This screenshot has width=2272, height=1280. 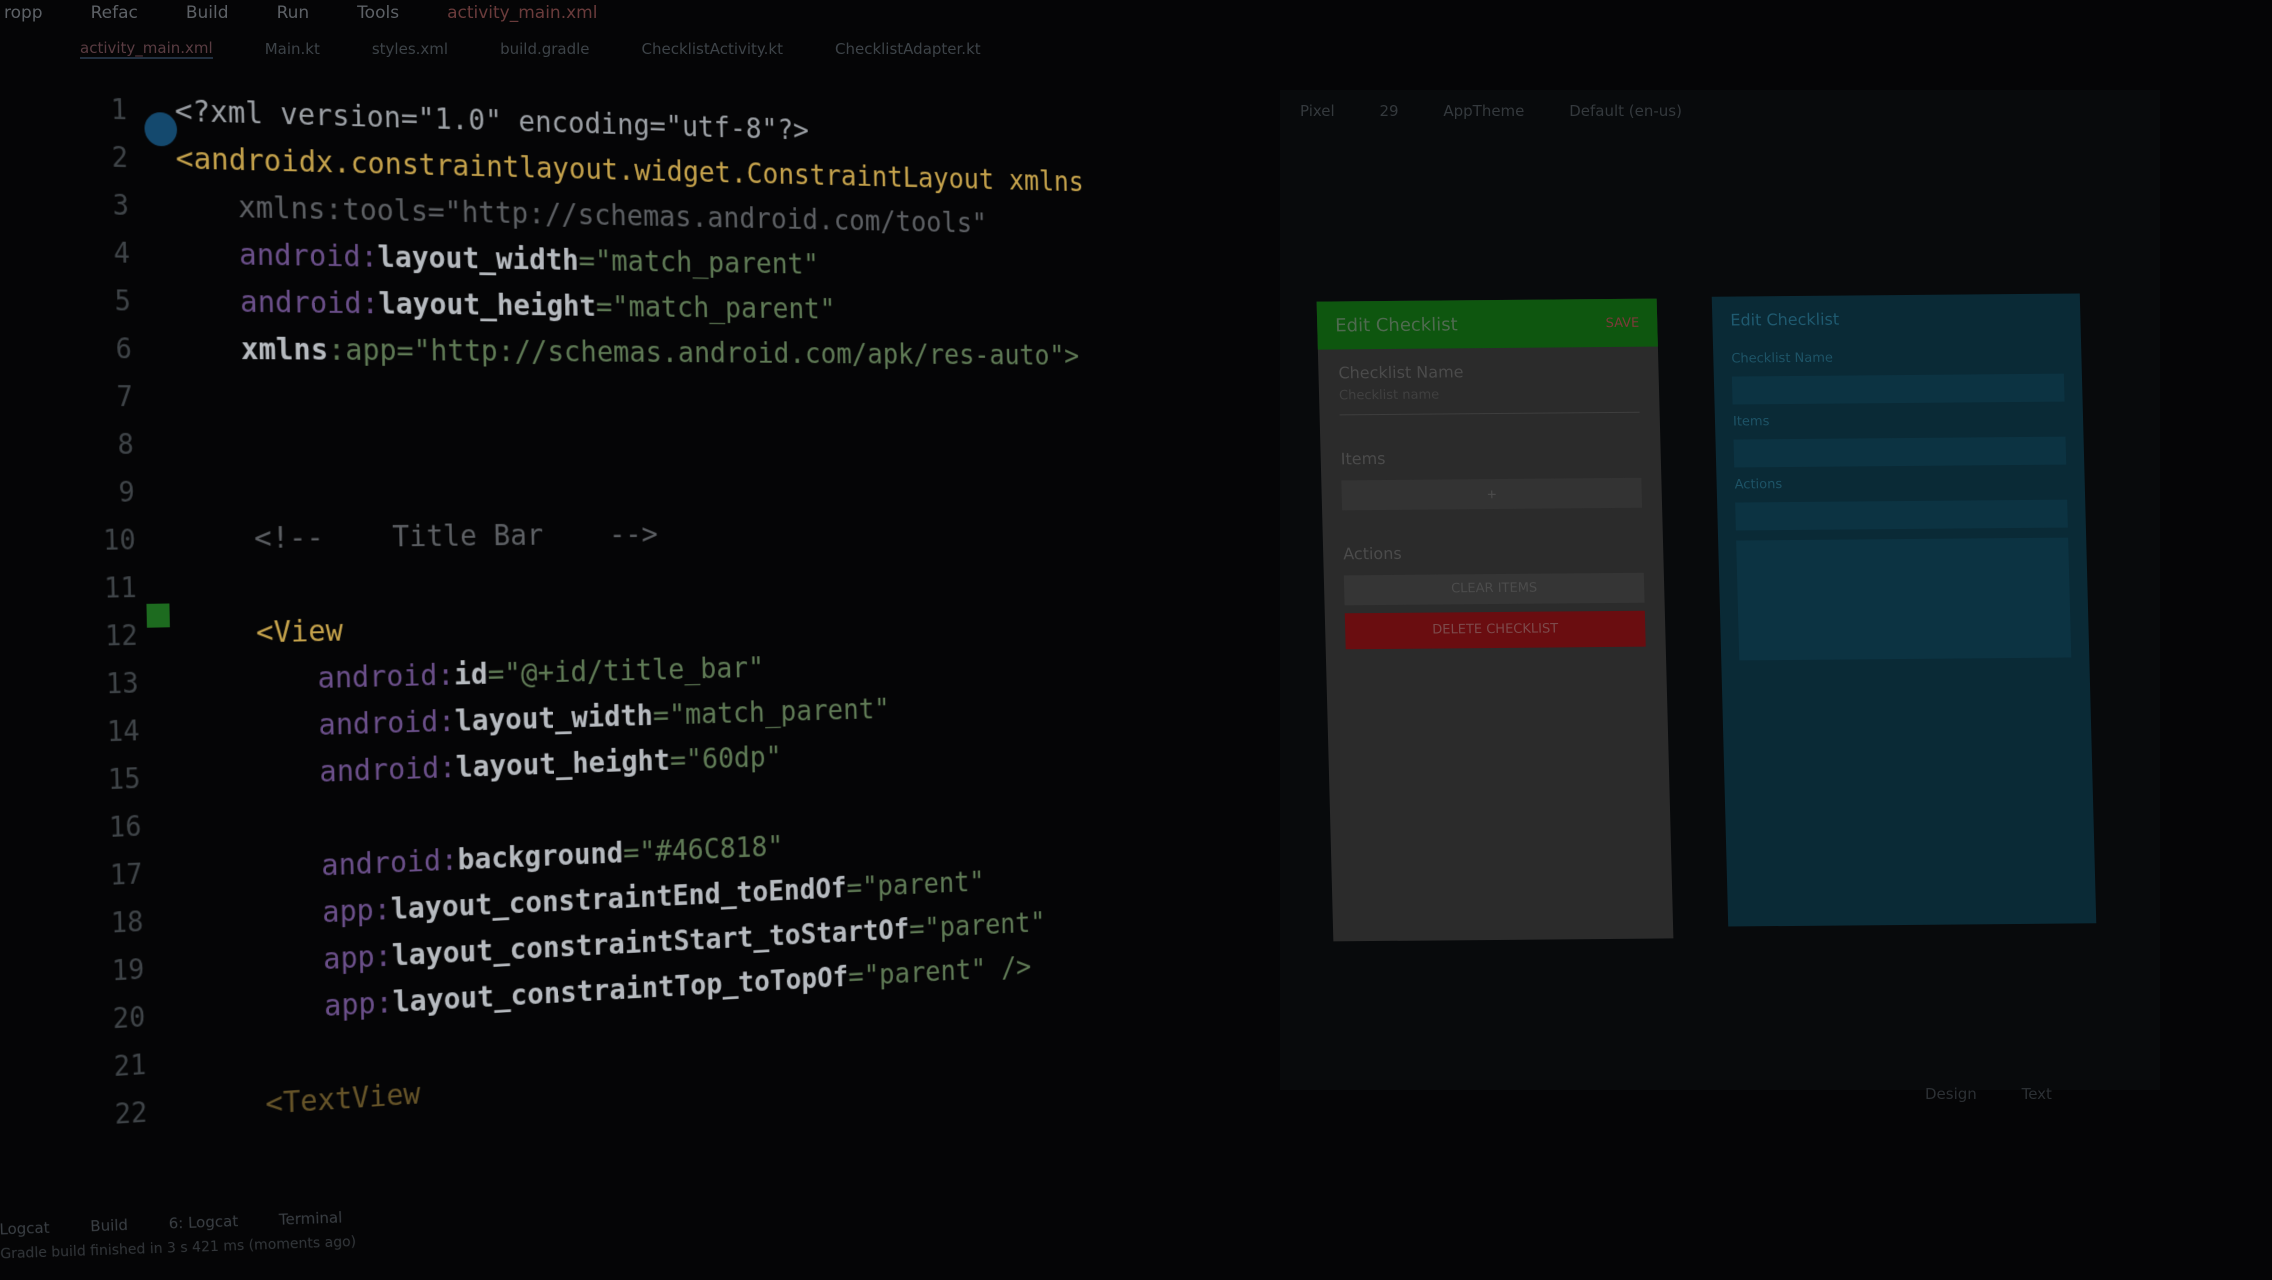 What do you see at coordinates (203, 1222) in the screenshot?
I see `logcat-tab-button: 6: Logcat` at bounding box center [203, 1222].